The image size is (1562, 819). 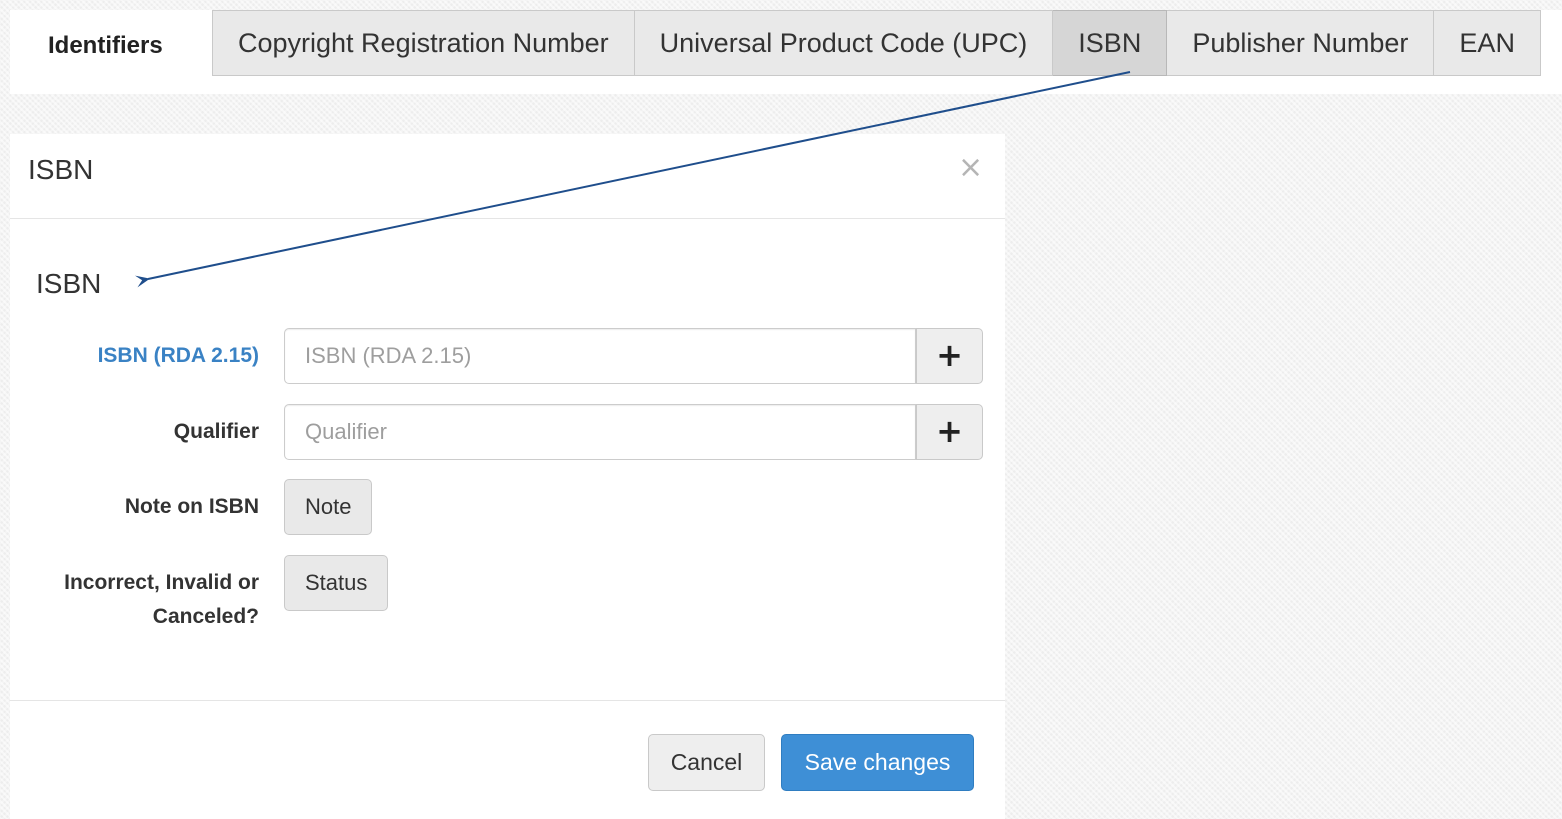 I want to click on modal-title: ISBN, so click(x=61, y=169).